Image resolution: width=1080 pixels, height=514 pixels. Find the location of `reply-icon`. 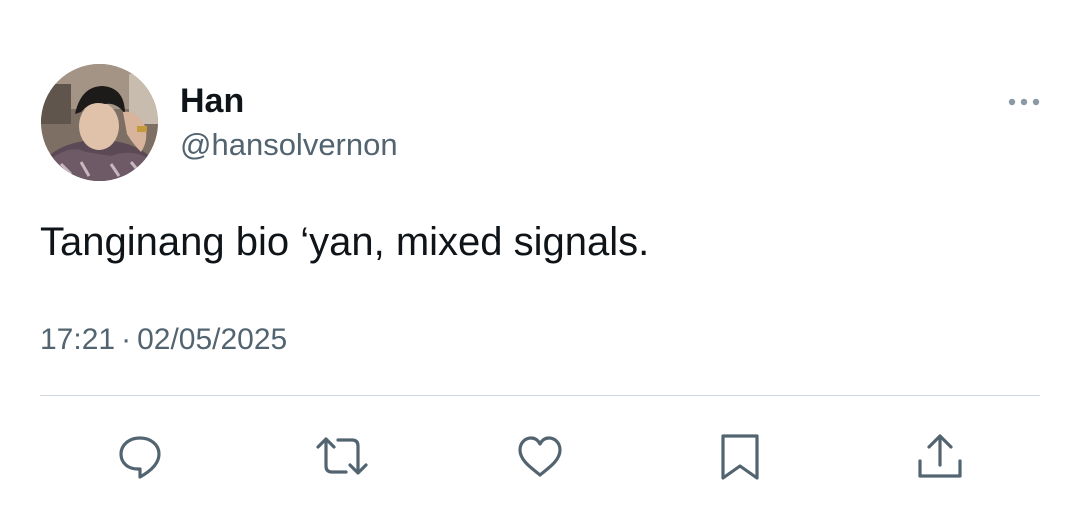

reply-icon is located at coordinates (140, 457).